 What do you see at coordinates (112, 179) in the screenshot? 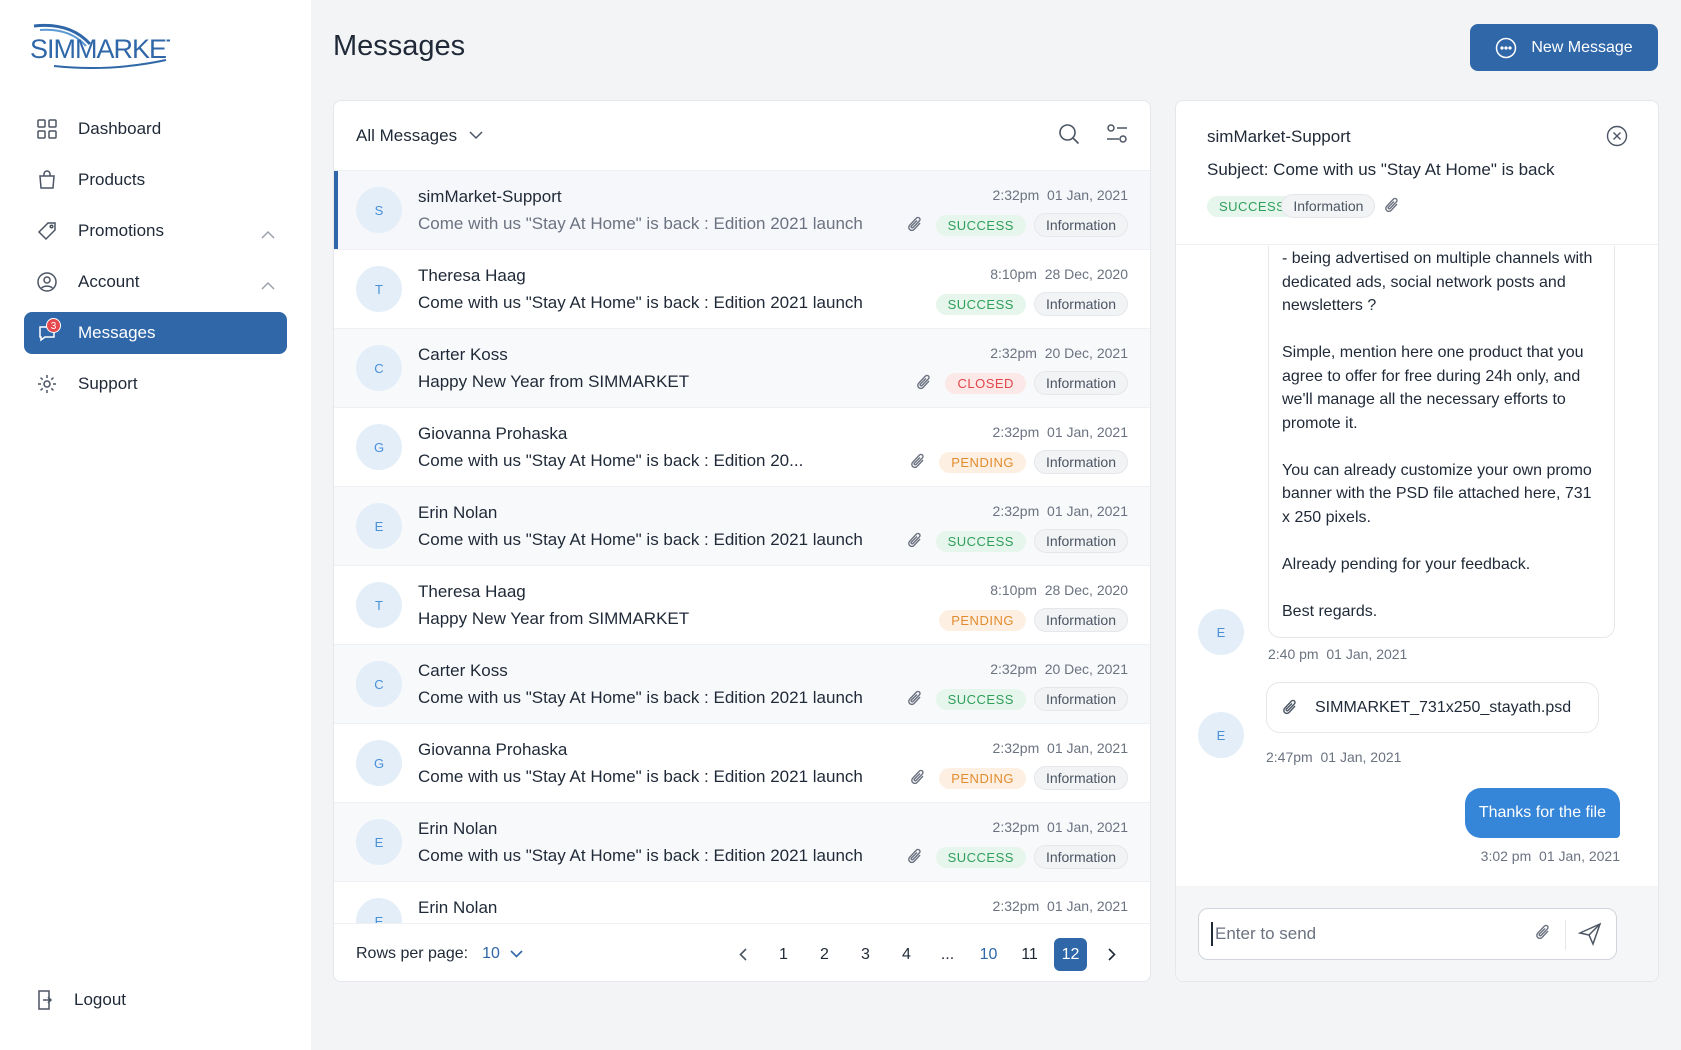
I see `sidebar-item-label: Products` at bounding box center [112, 179].